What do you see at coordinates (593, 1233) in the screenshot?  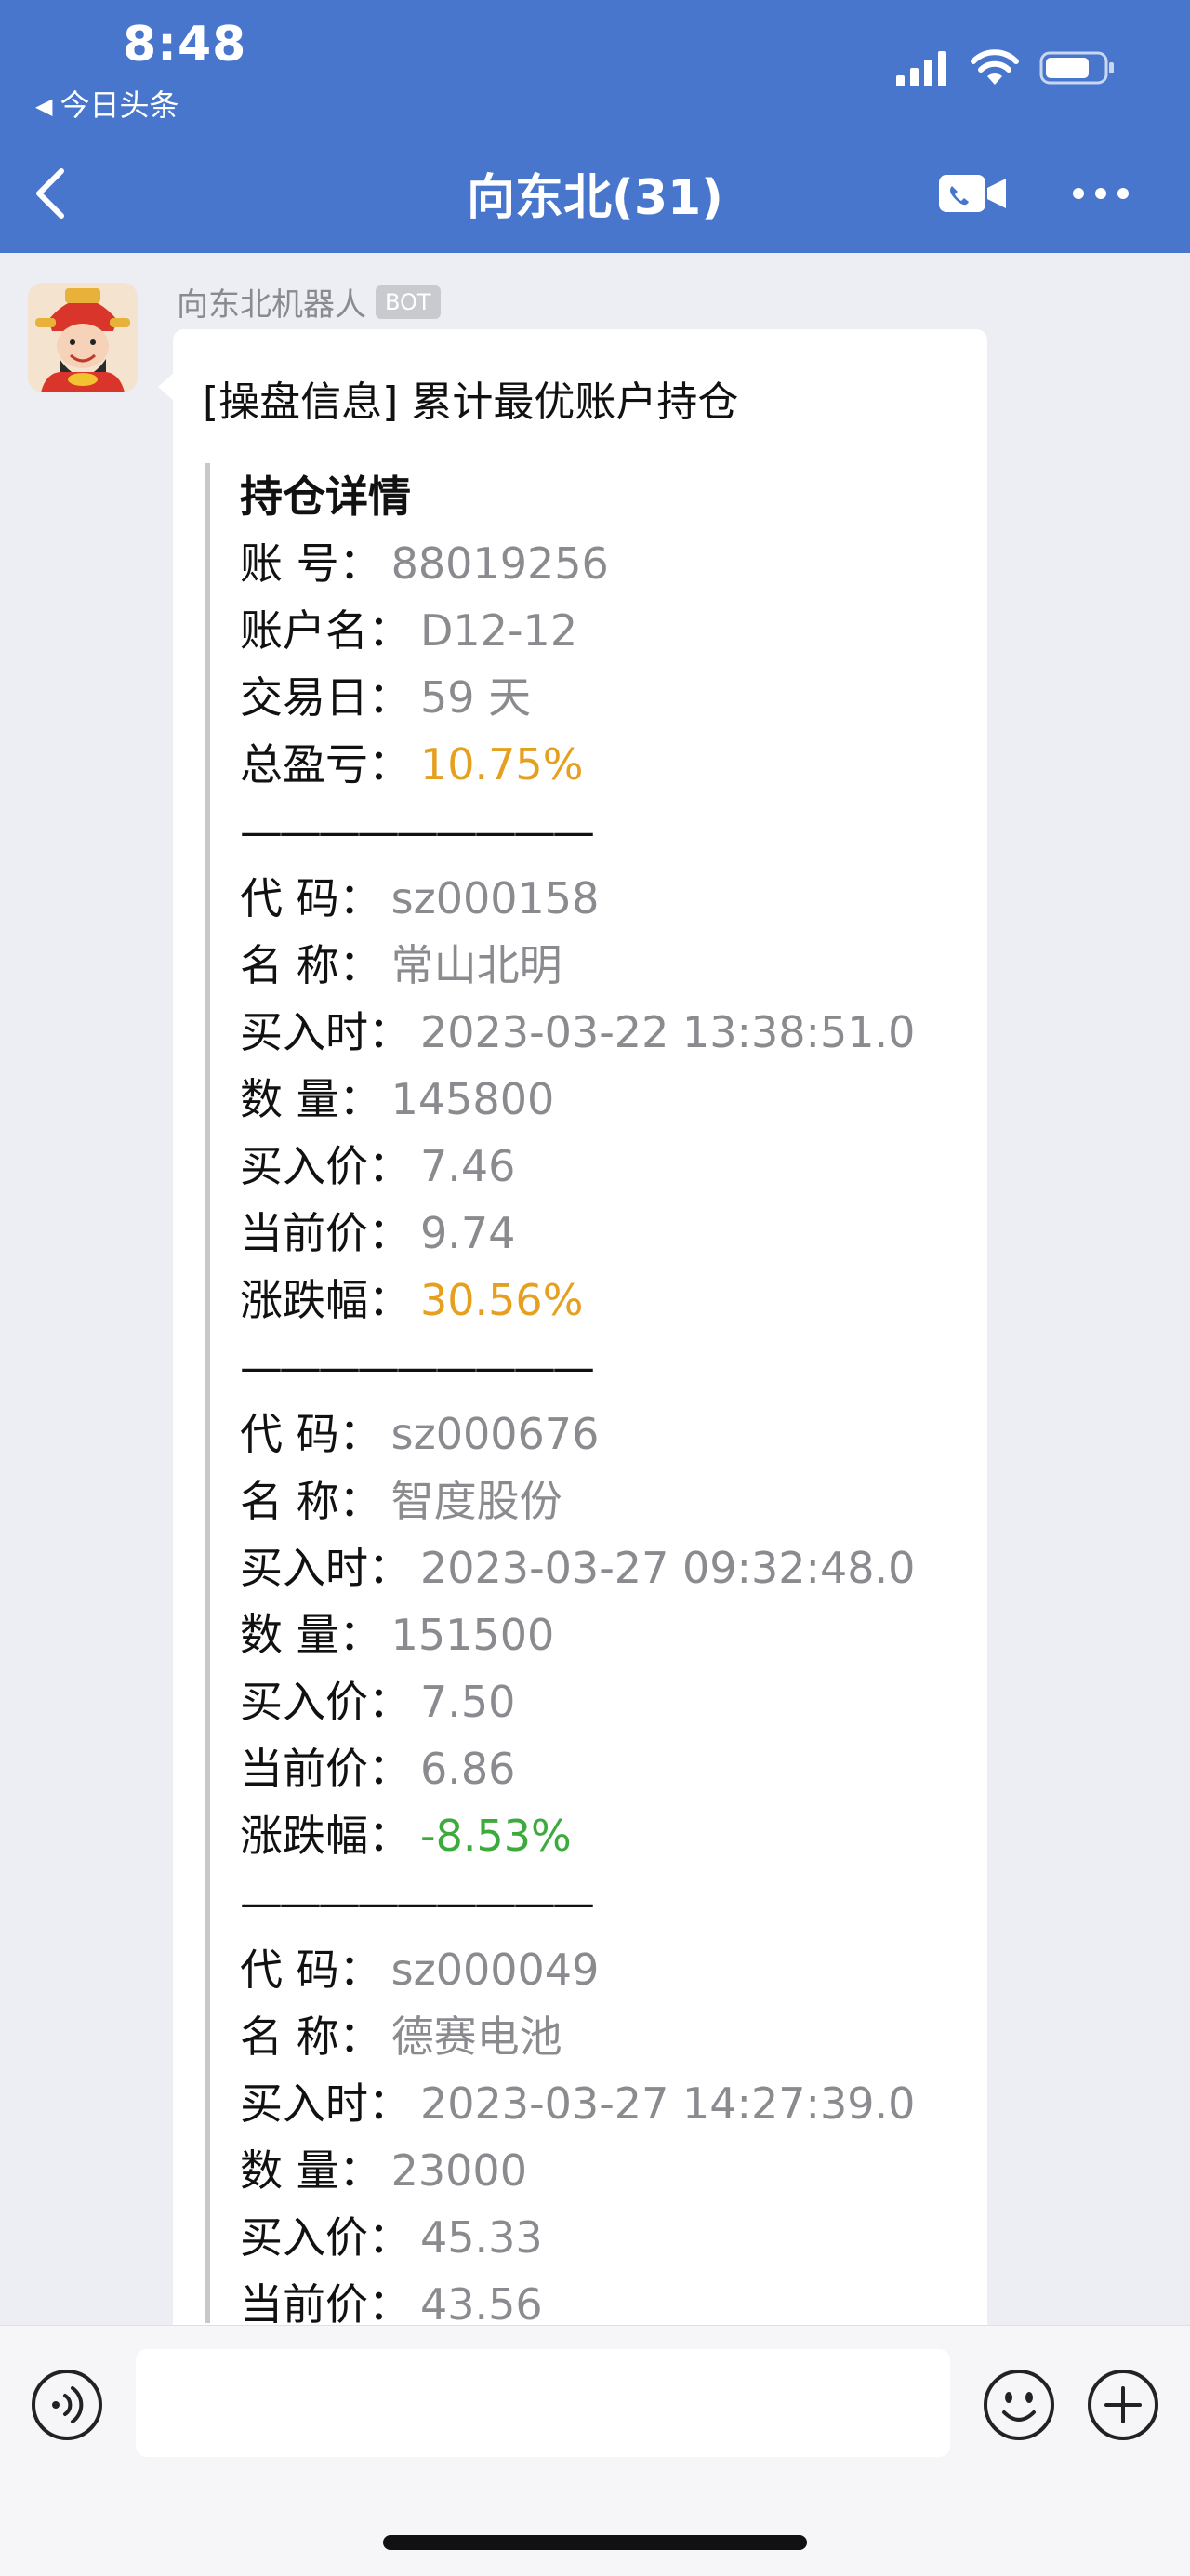 I see `holding-cur-price-row: 当前价： 9.74` at bounding box center [593, 1233].